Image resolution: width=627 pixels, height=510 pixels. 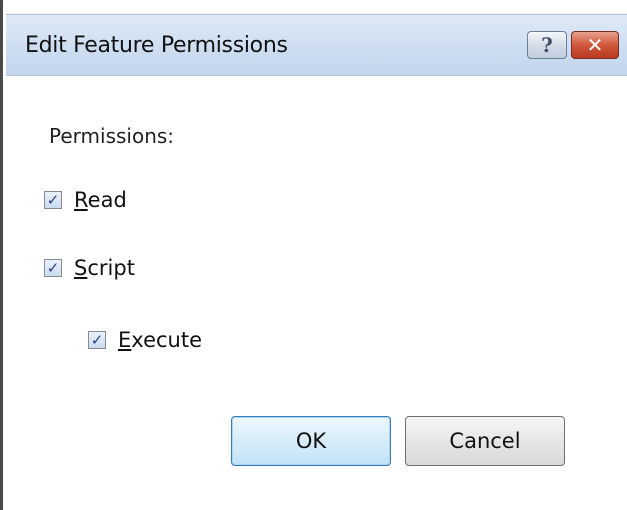 What do you see at coordinates (160, 340) in the screenshot?
I see `execute-label: Execute` at bounding box center [160, 340].